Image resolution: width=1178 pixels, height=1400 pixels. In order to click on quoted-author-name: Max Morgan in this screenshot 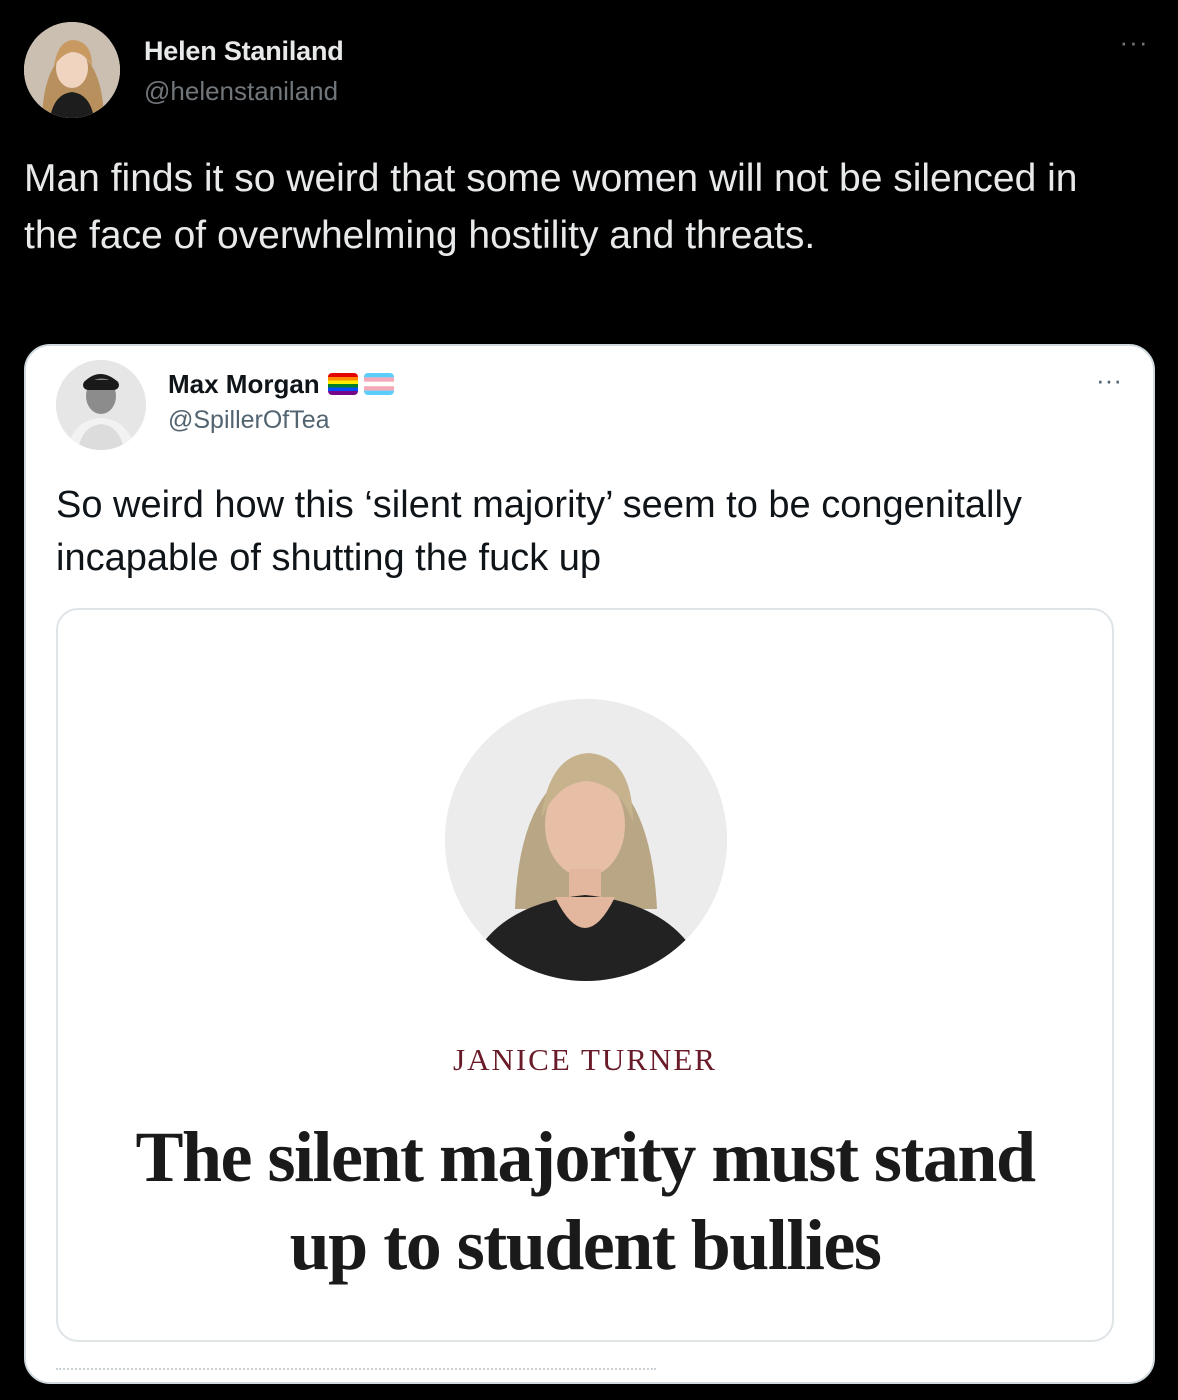, I will do `click(244, 384)`.